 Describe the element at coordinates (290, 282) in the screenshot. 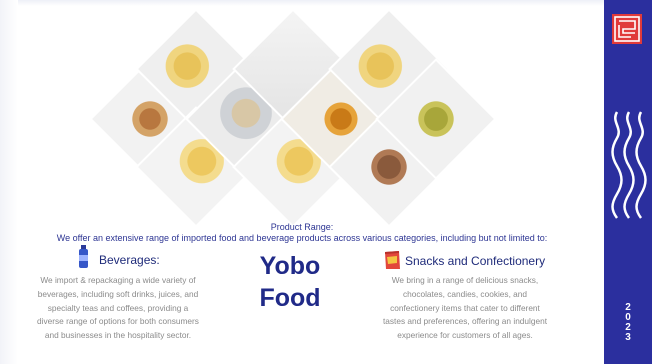

I see `brand-name: Yobo Food` at that location.